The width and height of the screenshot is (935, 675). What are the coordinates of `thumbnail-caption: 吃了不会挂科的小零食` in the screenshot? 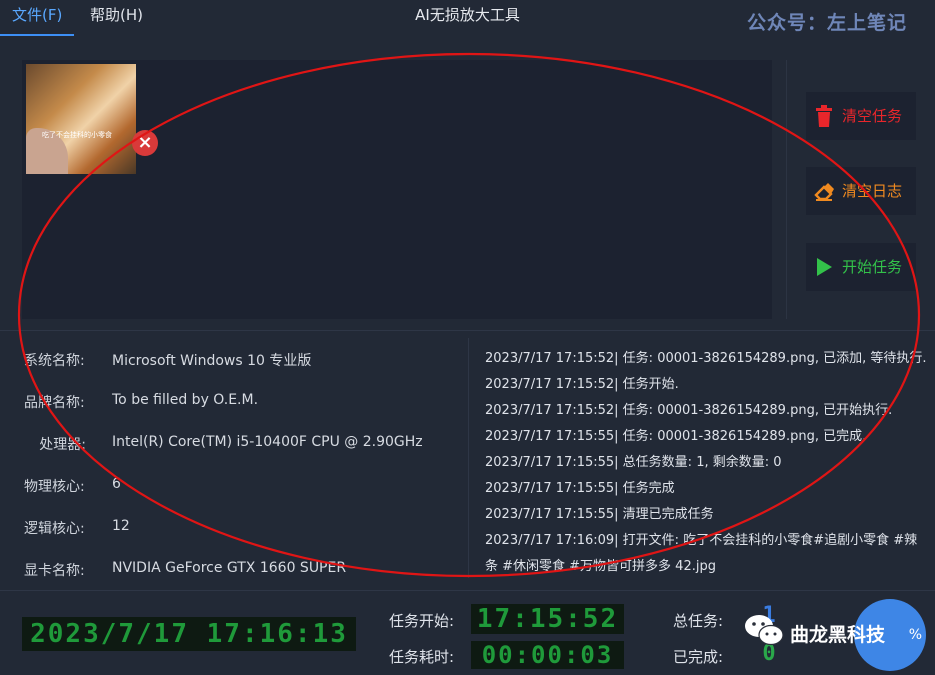 It's located at (77, 135).